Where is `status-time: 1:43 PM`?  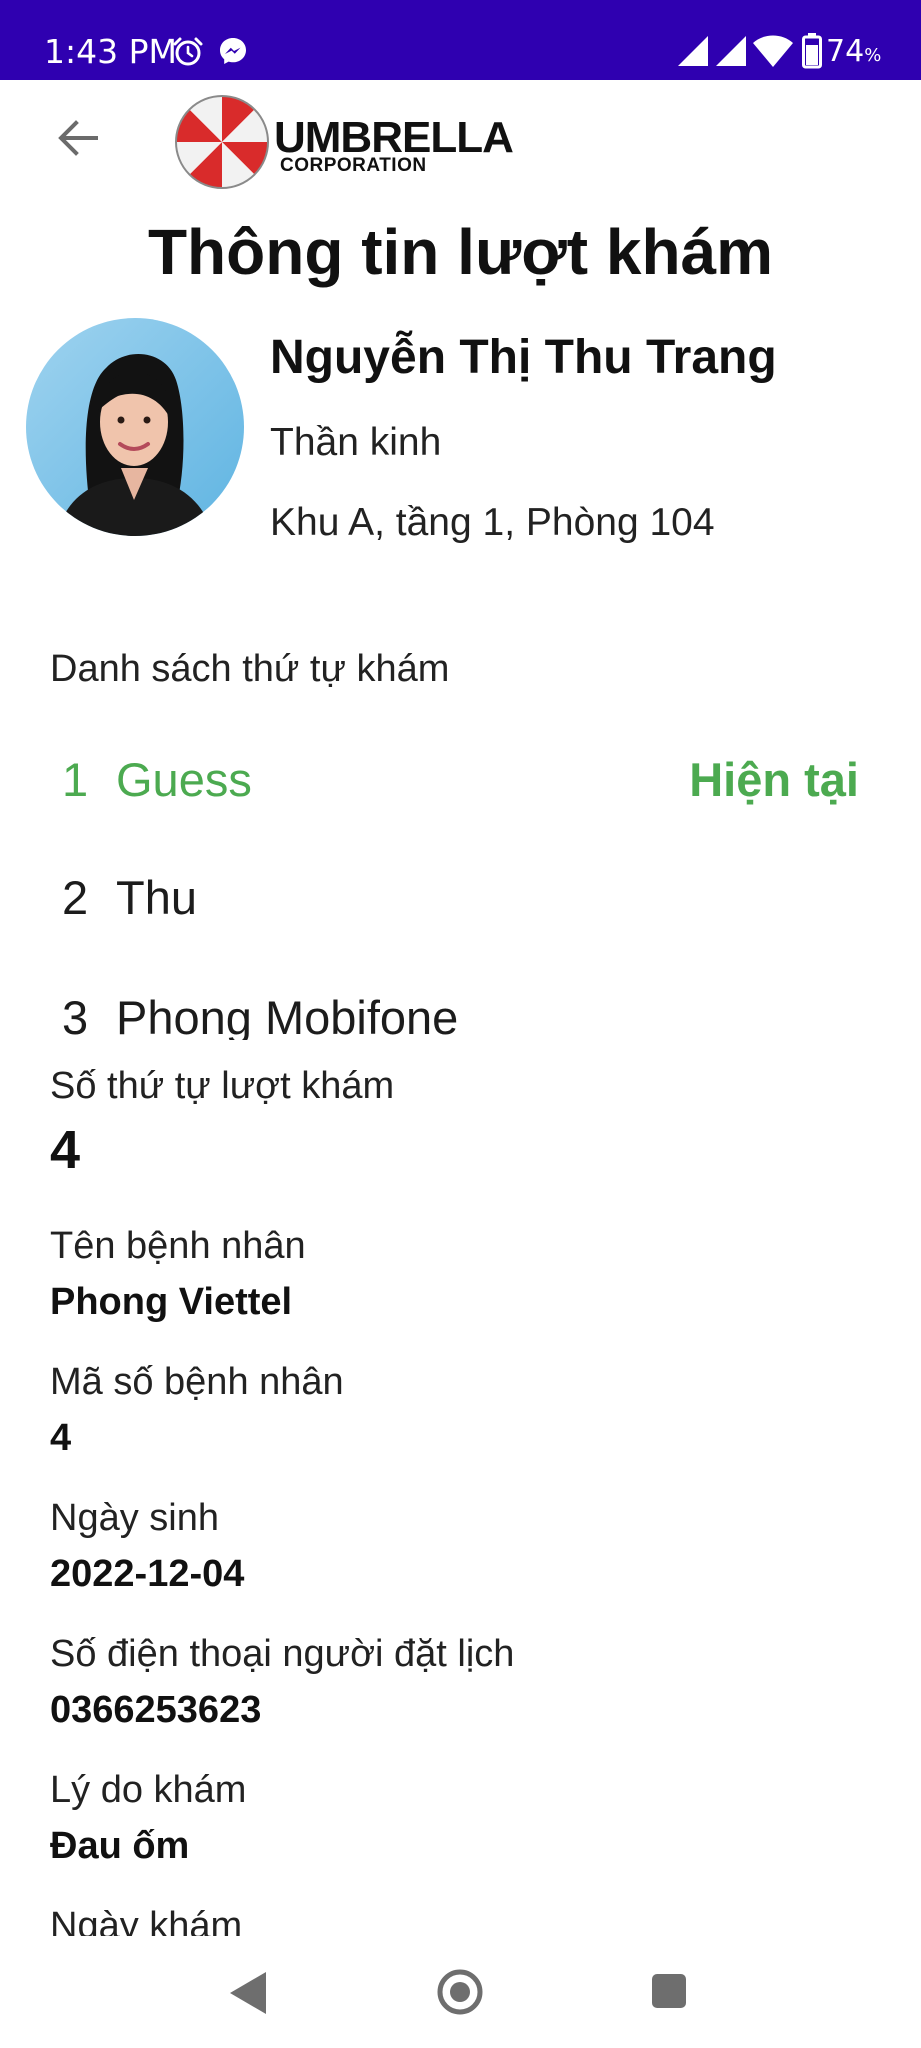
status-time: 1:43 PM is located at coordinates (110, 51).